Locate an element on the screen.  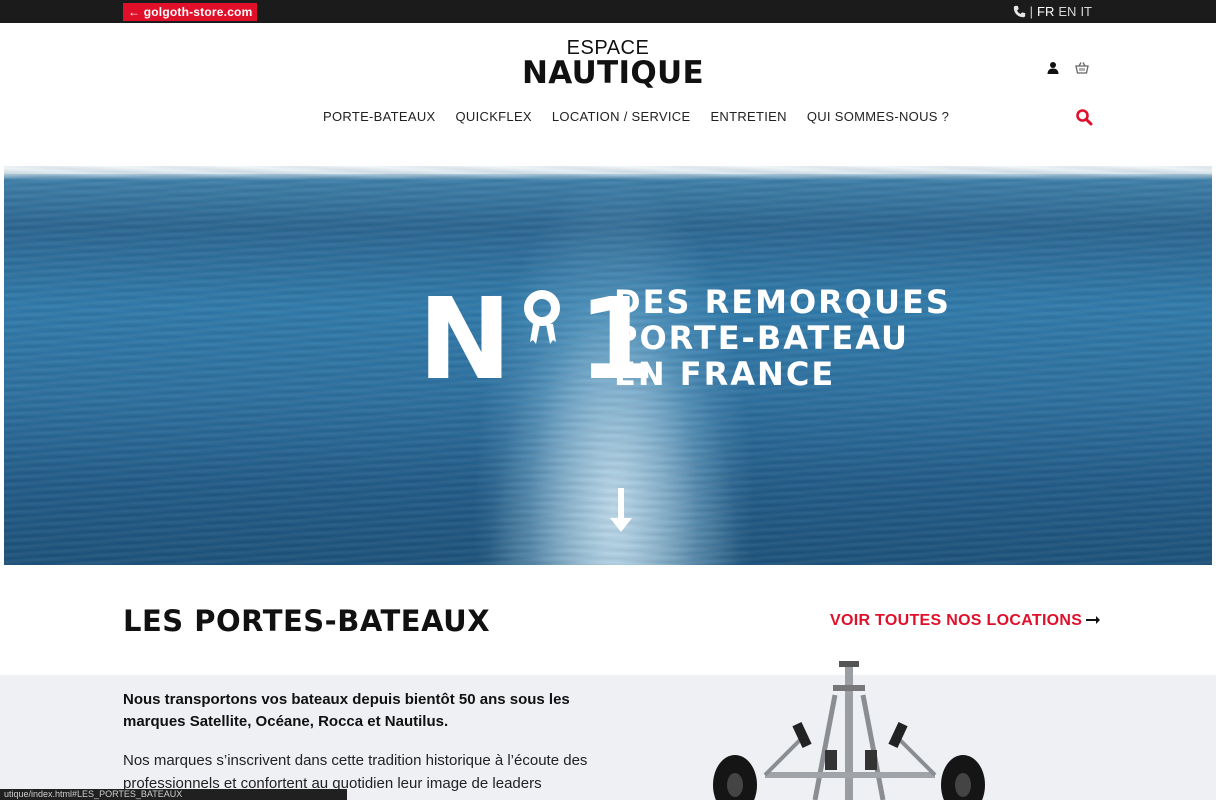
lang-fr: FR is located at coordinates (1045, 11).